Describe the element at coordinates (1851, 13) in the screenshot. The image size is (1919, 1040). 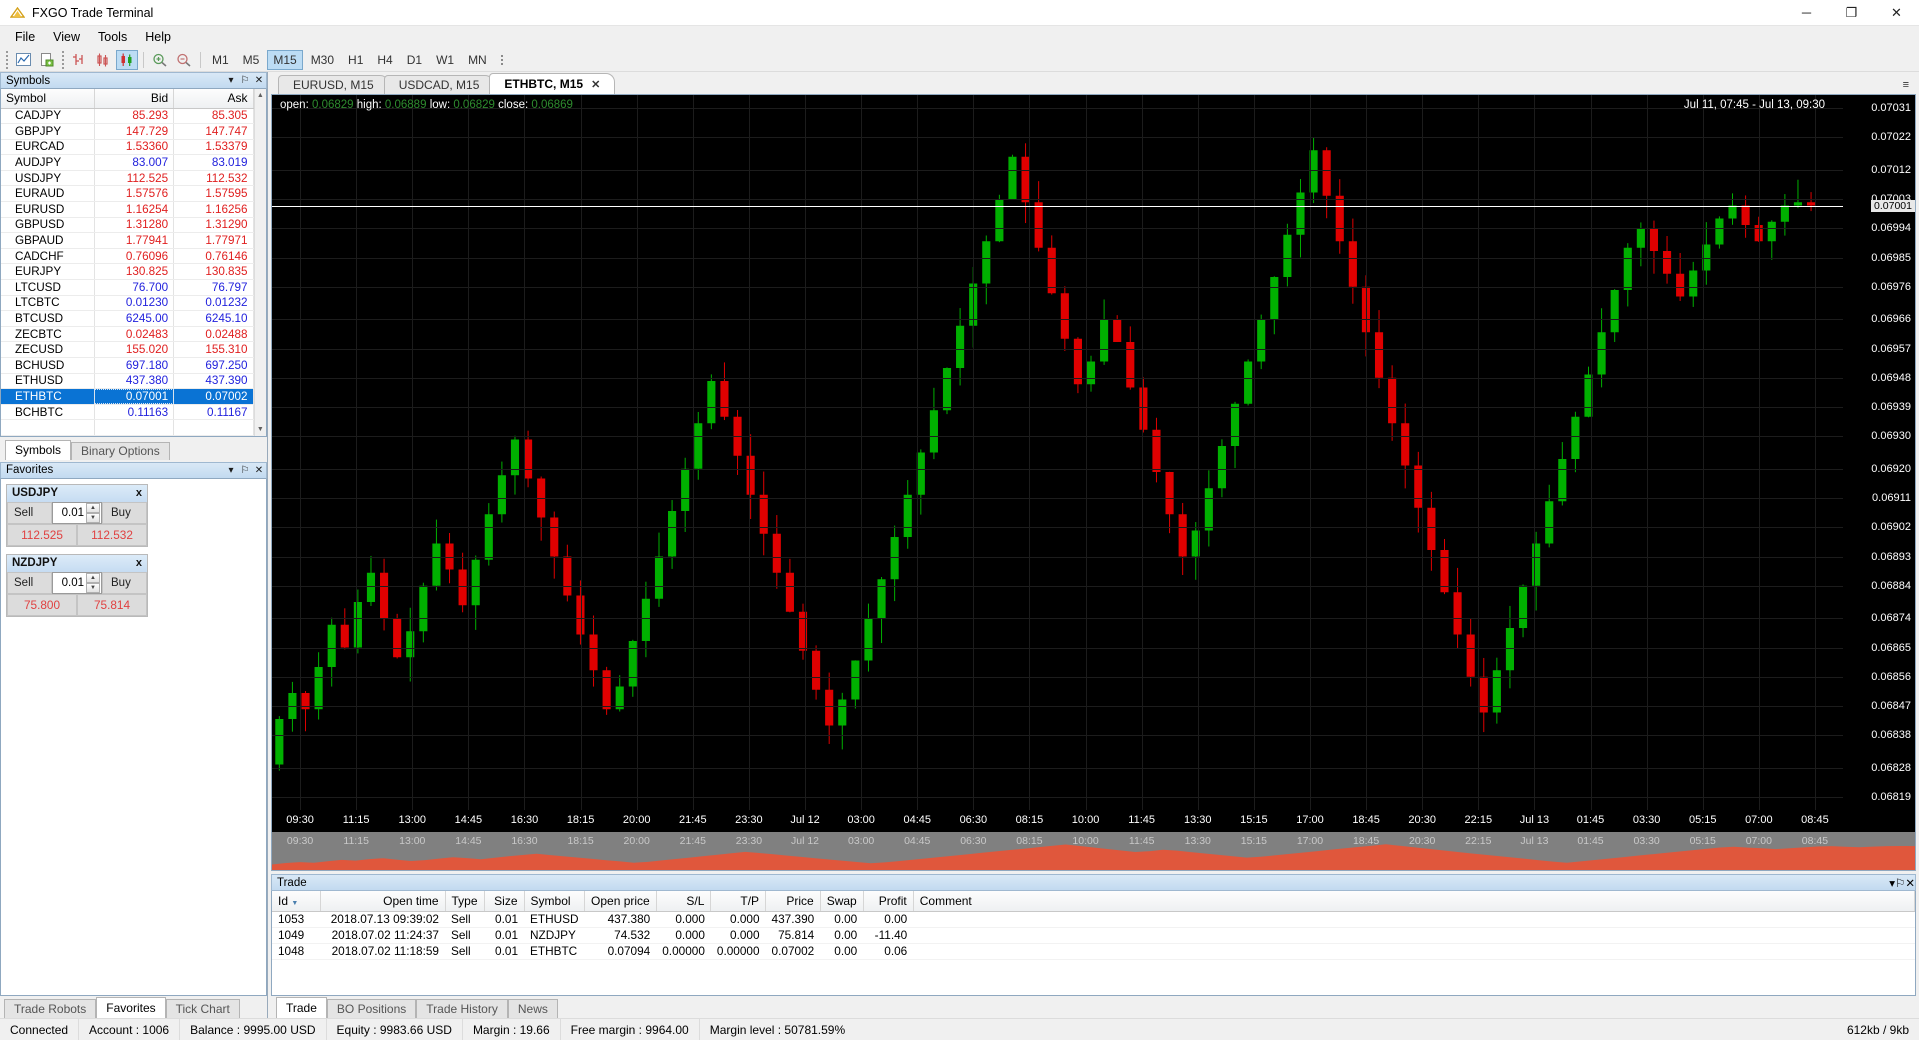
I see `maximize-button: ❐` at that location.